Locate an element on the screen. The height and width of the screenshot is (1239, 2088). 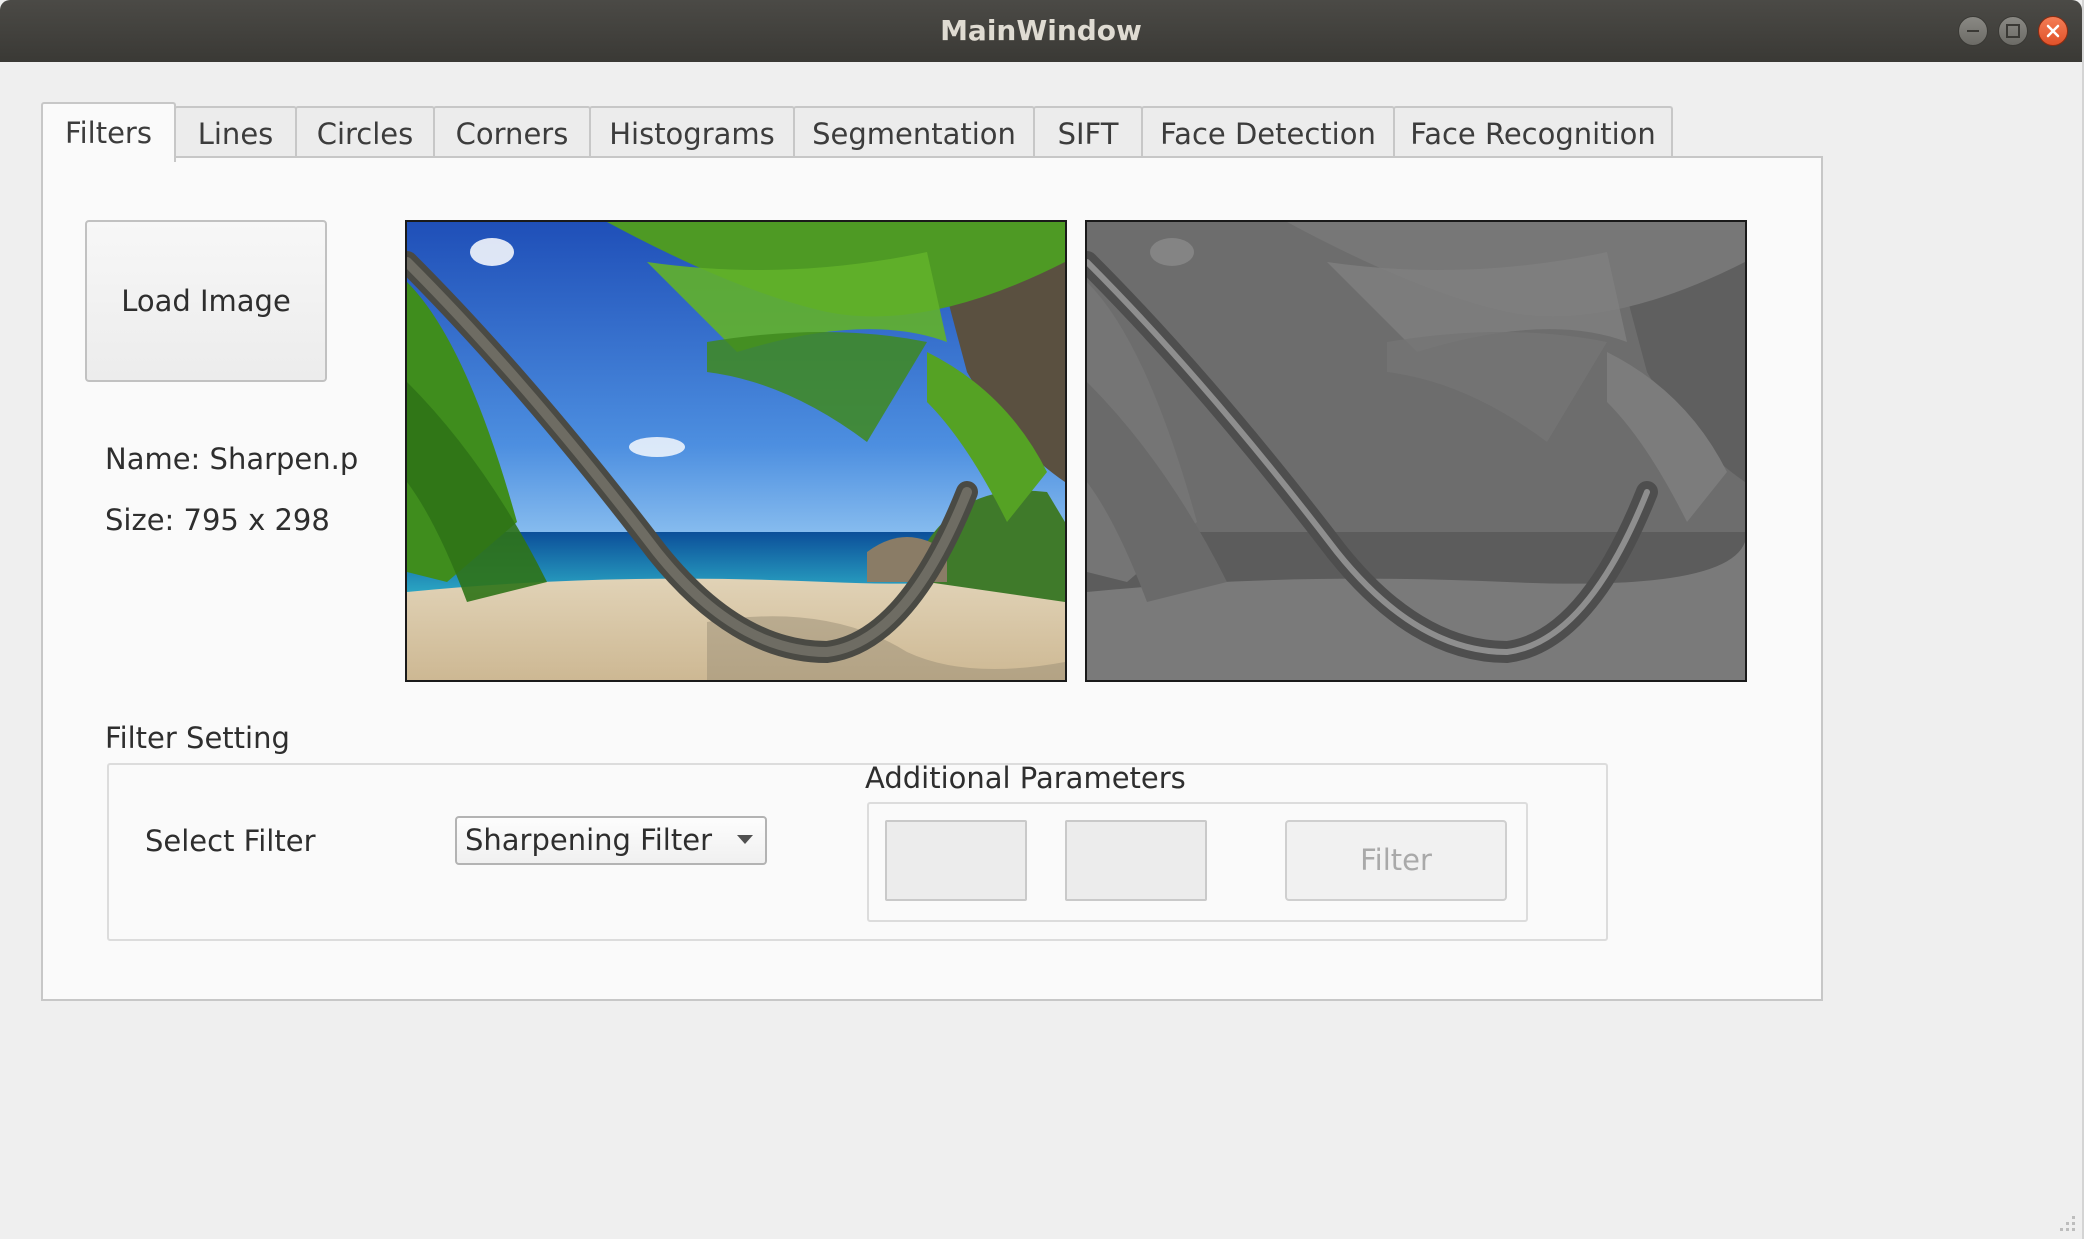
image-size-label: Size: 795 x 298 is located at coordinates (217, 520).